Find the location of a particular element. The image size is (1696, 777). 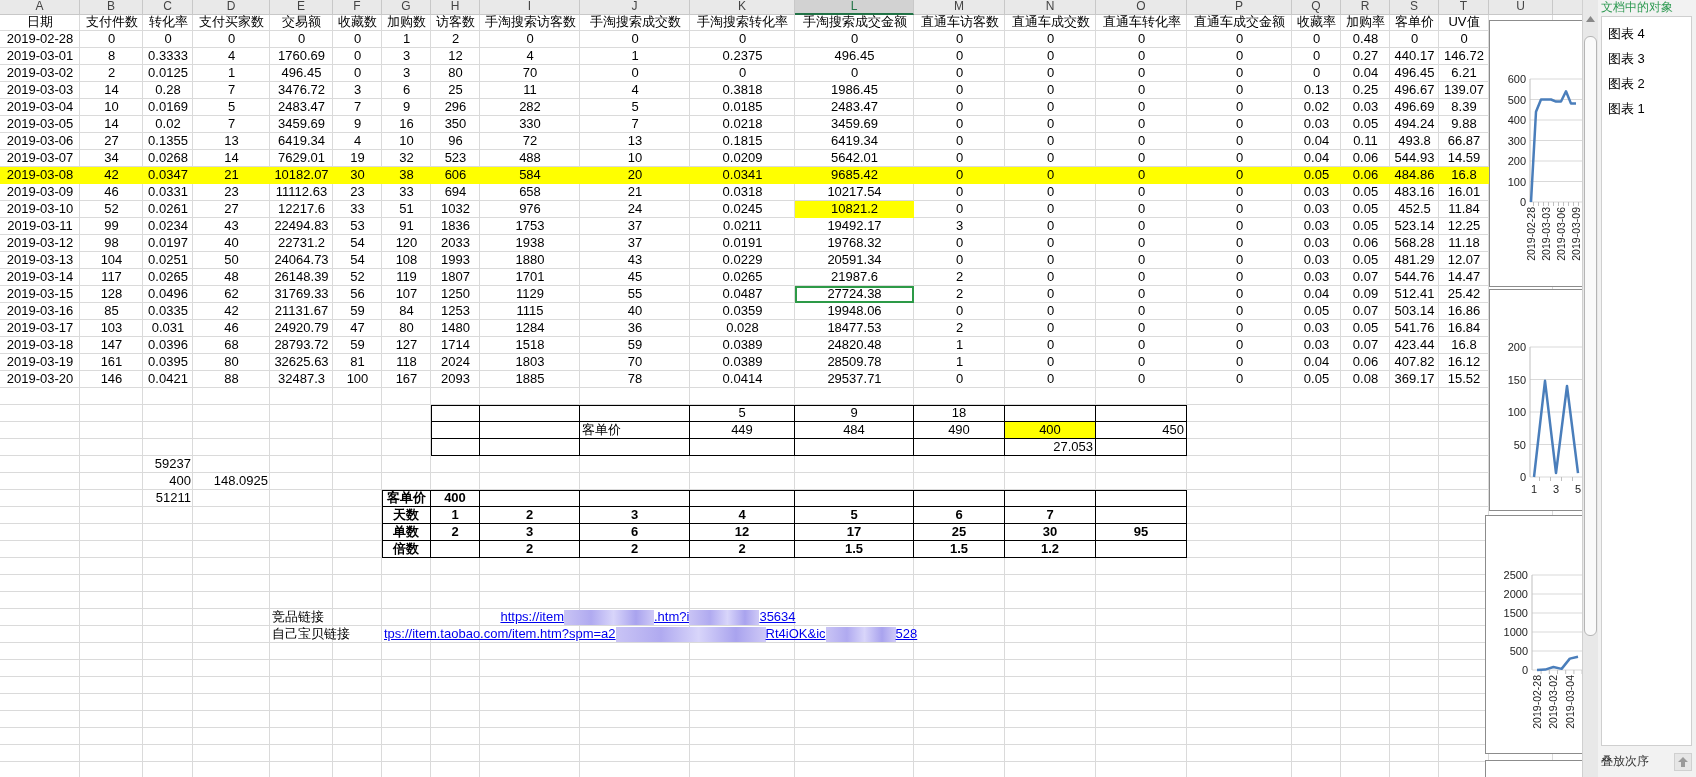

table-cell-text: 0.3333 is located at coordinates (168, 56).